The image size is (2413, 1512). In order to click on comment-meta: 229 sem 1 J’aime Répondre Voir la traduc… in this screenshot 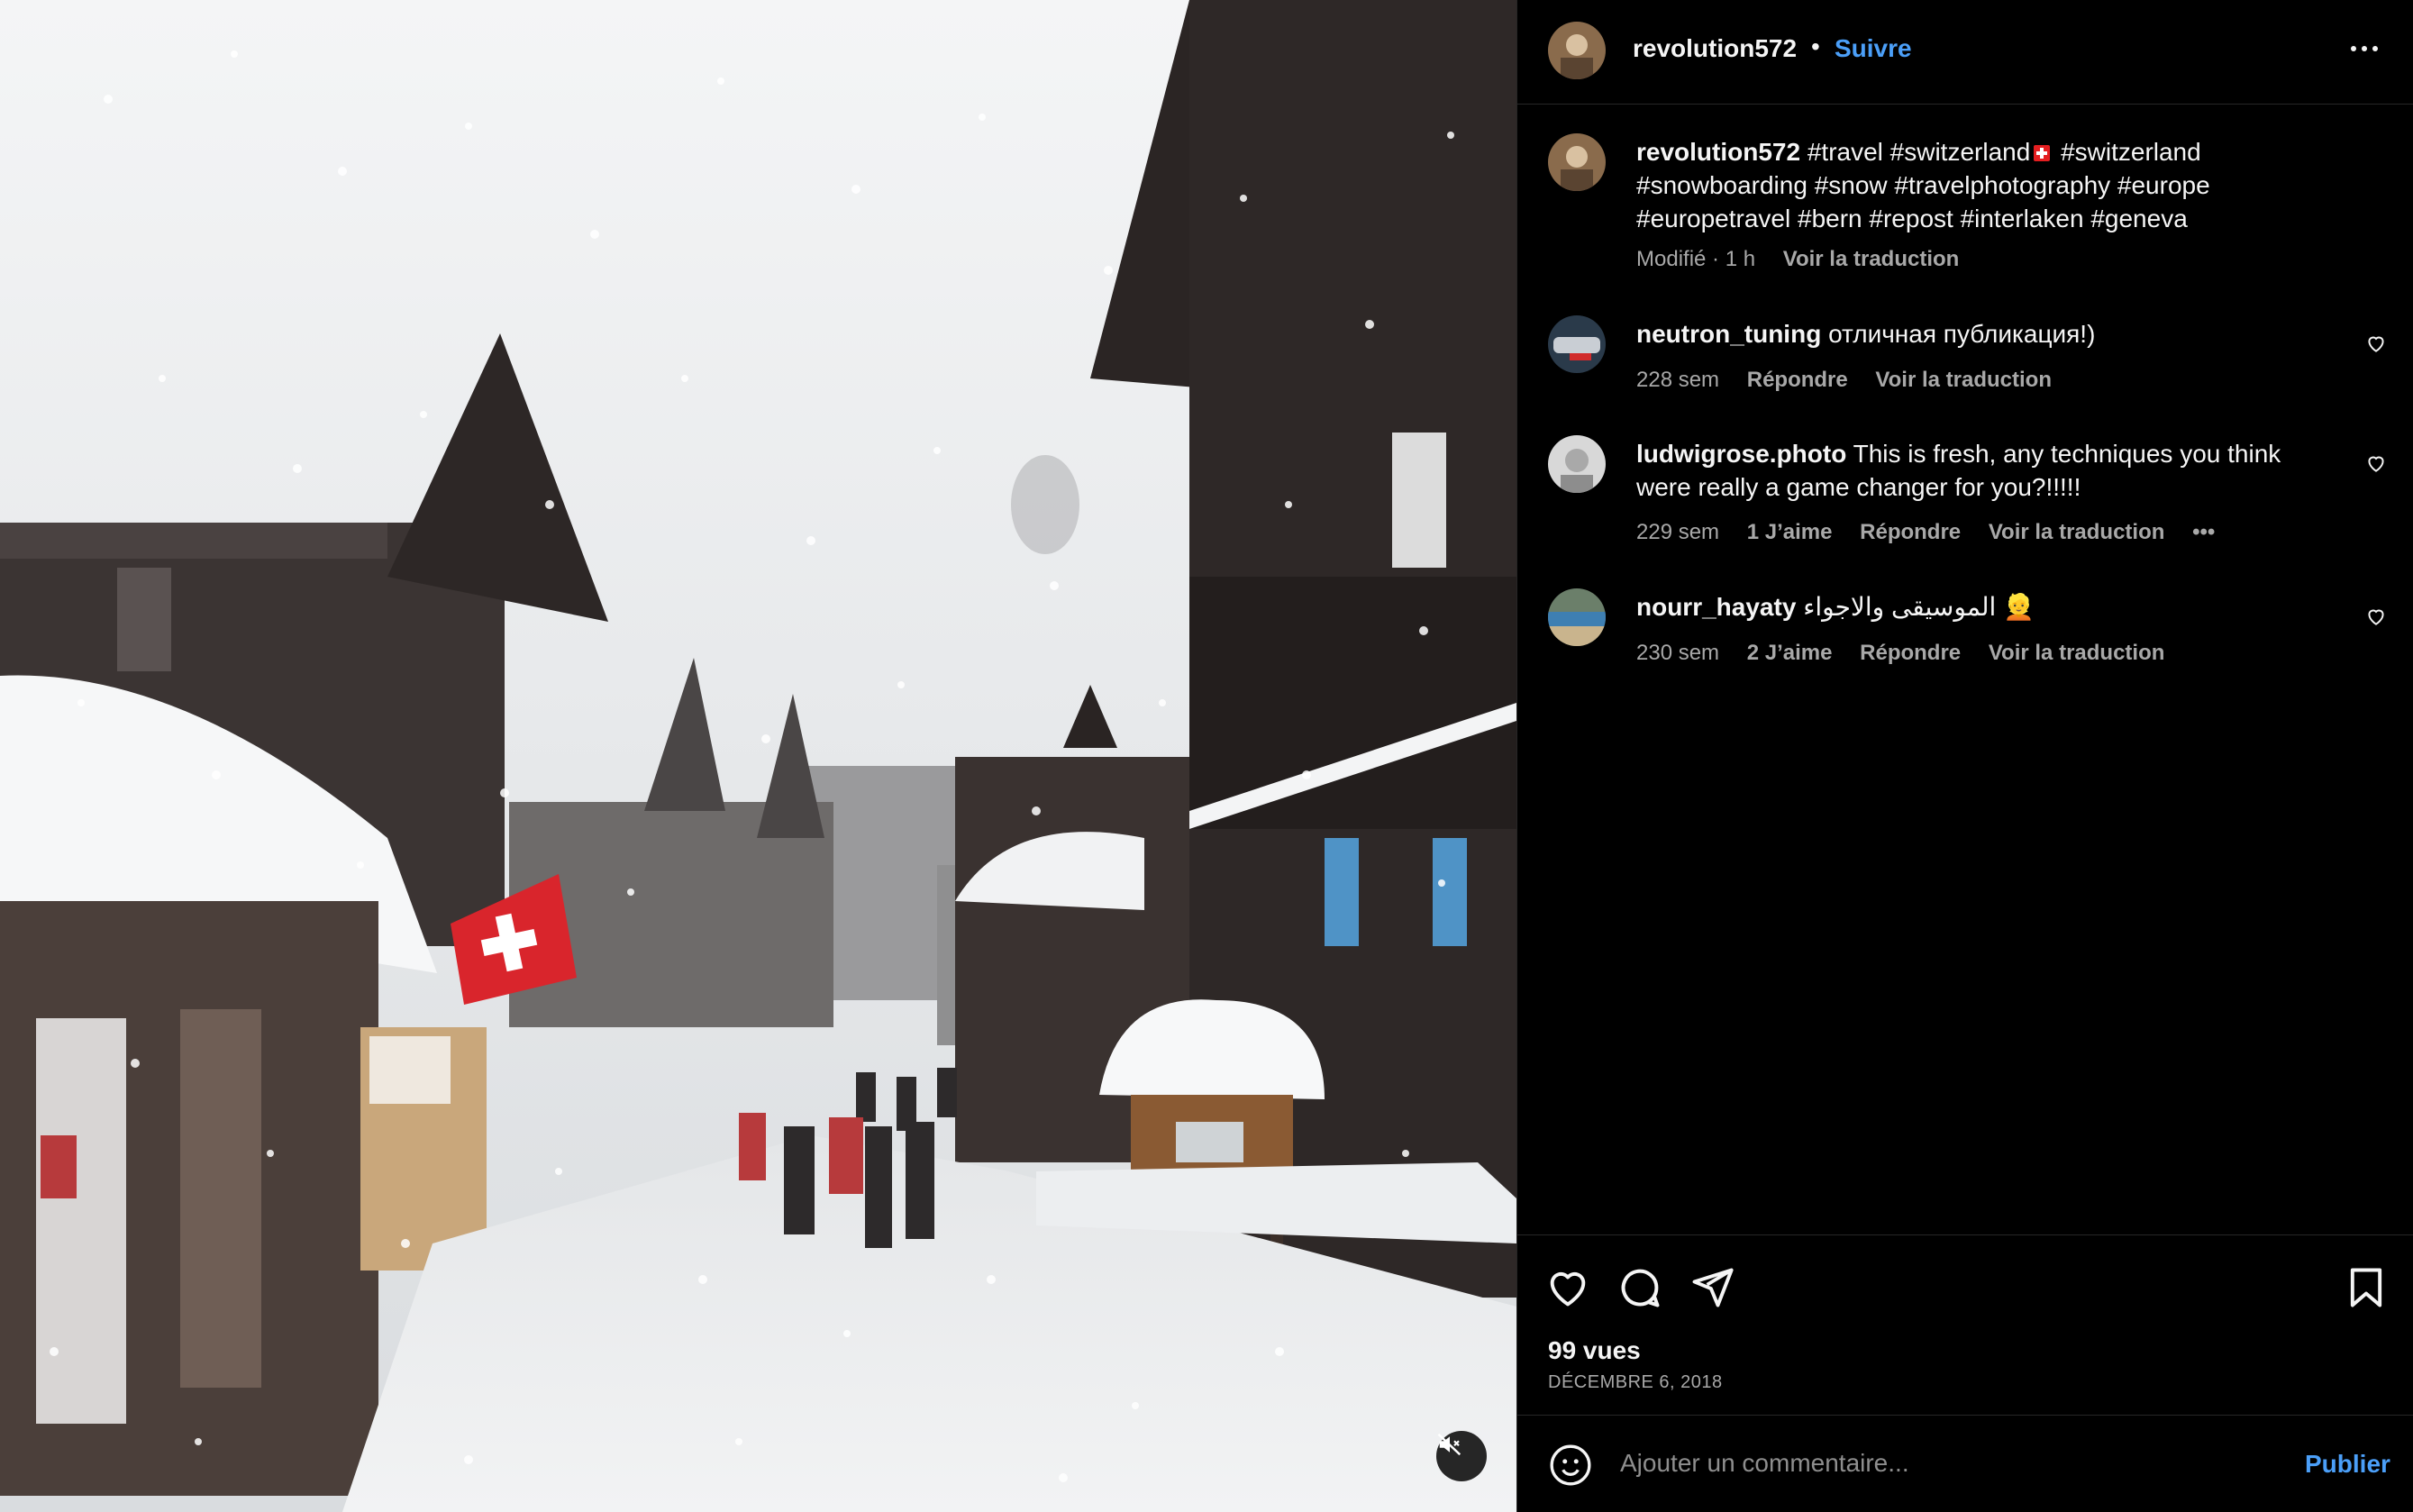, I will do `click(1936, 532)`.